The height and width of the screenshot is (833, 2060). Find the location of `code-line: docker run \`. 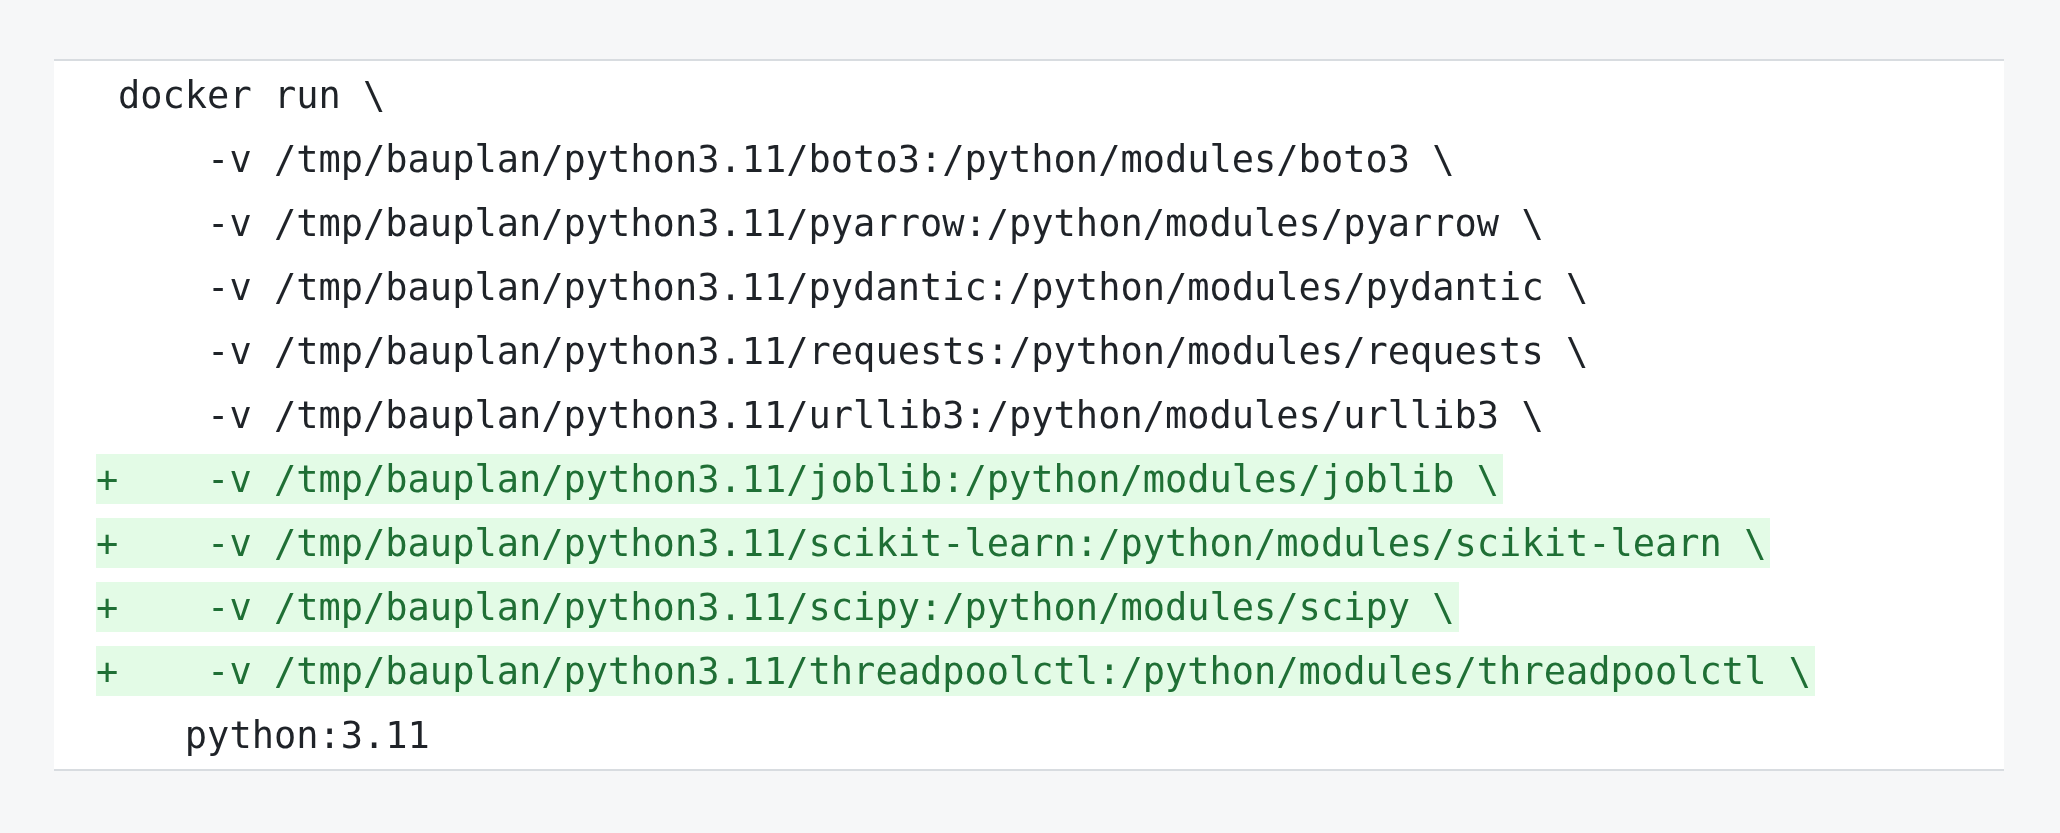

code-line: docker run \ is located at coordinates (252, 95).